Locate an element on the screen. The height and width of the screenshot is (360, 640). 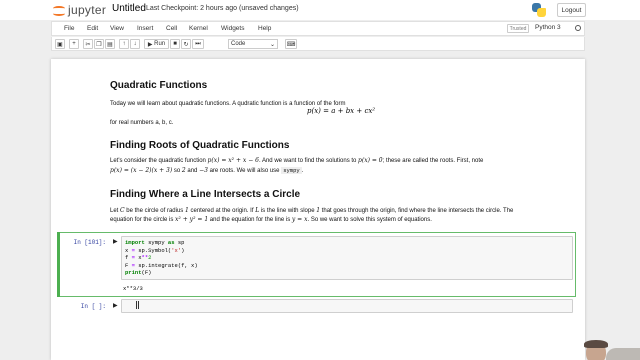
menu-insert: Insert is located at coordinates (145, 28).